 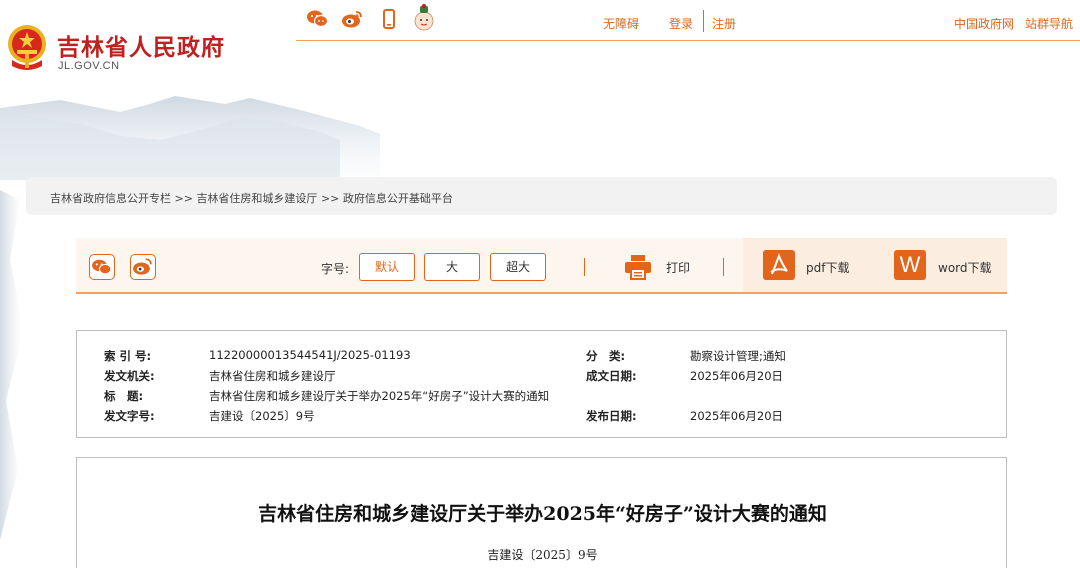 What do you see at coordinates (724, 23) in the screenshot?
I see `register-link: 注册` at bounding box center [724, 23].